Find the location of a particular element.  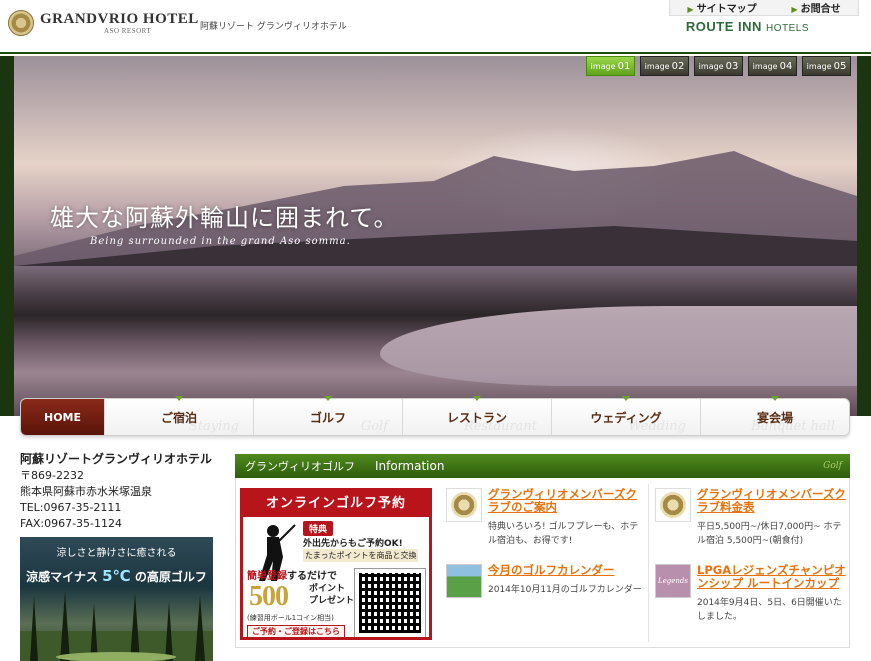

image-tabs: image 01 image 02 image 03 image 04 image 05 is located at coordinates (718, 66).